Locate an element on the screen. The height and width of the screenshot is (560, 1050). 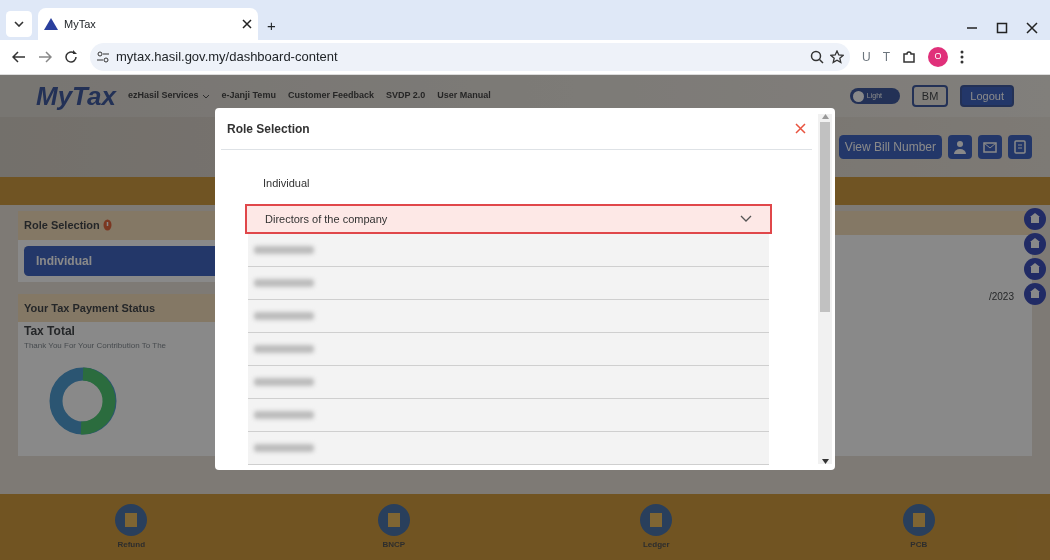
new-tab-button: + is located at coordinates (271, 25).